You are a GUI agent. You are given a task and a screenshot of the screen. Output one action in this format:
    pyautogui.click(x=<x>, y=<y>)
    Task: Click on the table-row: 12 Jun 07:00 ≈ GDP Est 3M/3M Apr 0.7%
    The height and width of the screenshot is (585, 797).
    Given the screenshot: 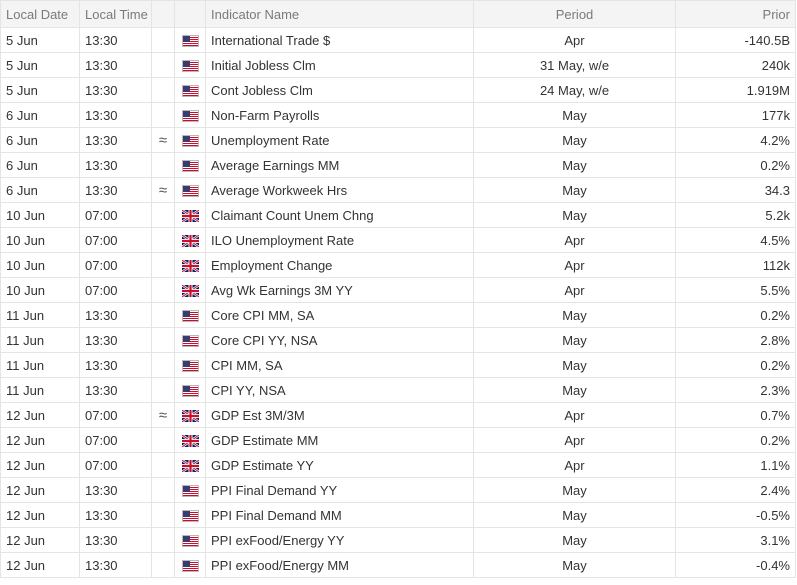 What is the action you would take?
    pyautogui.click(x=398, y=415)
    